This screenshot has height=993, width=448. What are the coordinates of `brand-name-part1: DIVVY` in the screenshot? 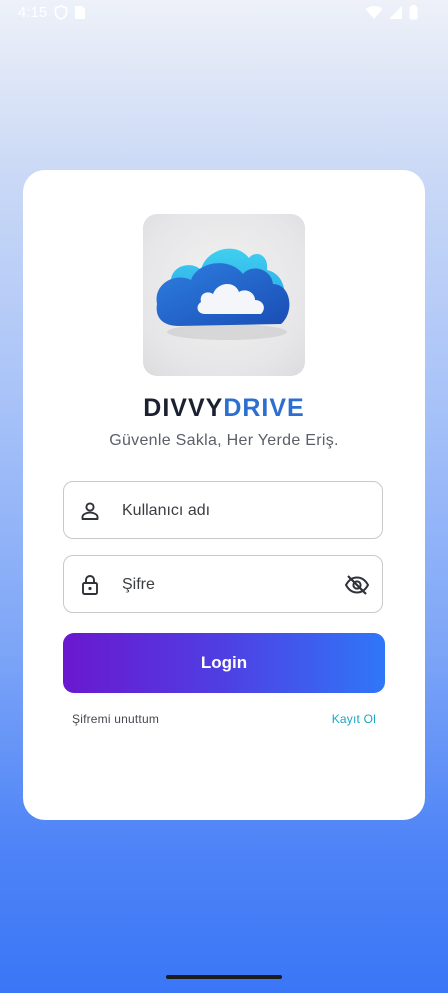 It's located at (183, 408).